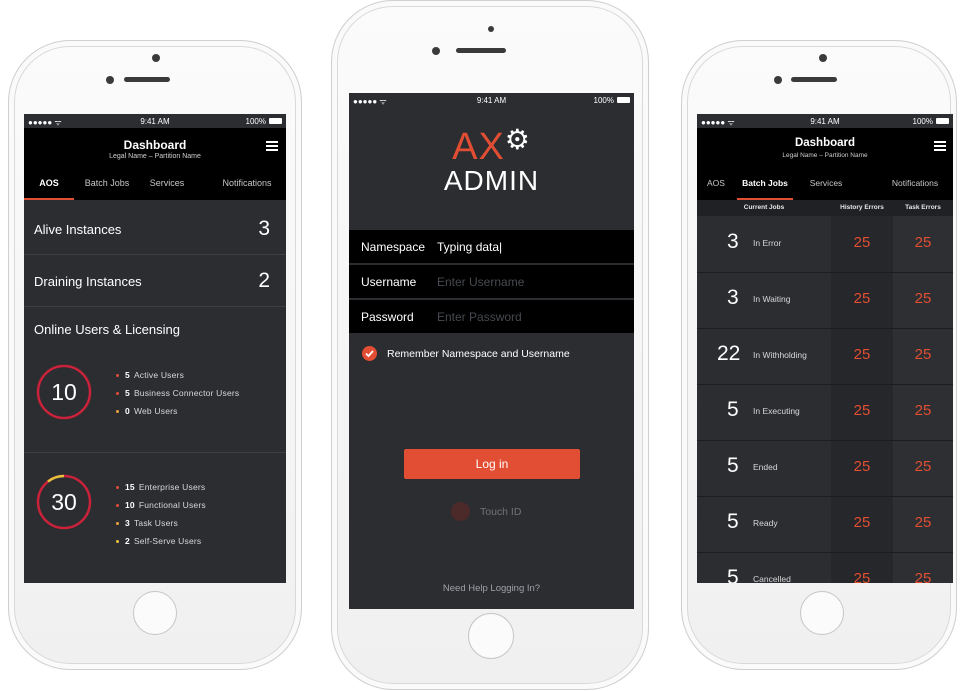  What do you see at coordinates (500, 512) in the screenshot?
I see `touch-id-label: Touch ID` at bounding box center [500, 512].